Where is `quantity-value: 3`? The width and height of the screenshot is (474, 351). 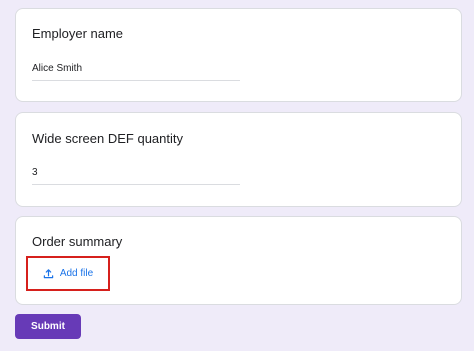 quantity-value: 3 is located at coordinates (35, 172).